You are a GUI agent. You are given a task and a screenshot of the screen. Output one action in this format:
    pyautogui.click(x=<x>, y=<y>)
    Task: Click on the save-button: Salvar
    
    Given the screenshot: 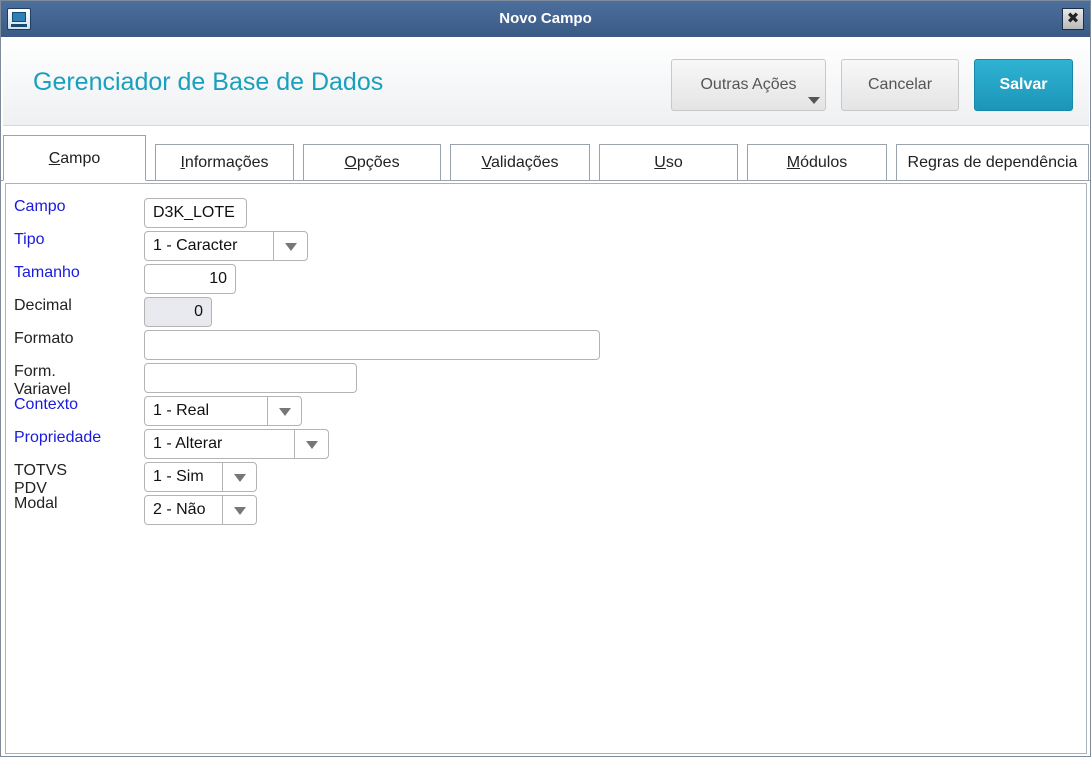 What is the action you would take?
    pyautogui.click(x=1023, y=85)
    